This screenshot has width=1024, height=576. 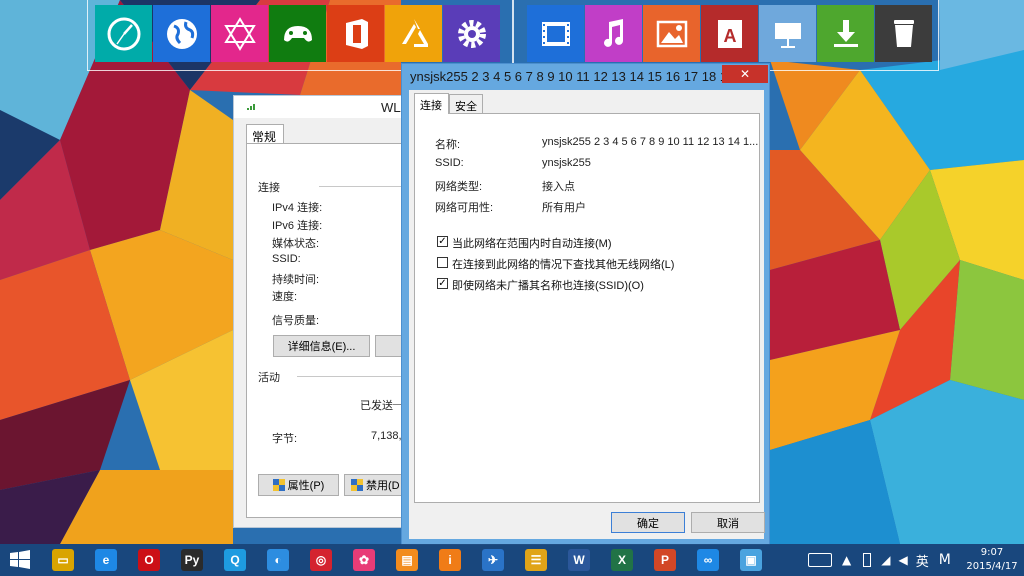 I want to click on remote-desktop-icon: ▣, so click(x=751, y=560).